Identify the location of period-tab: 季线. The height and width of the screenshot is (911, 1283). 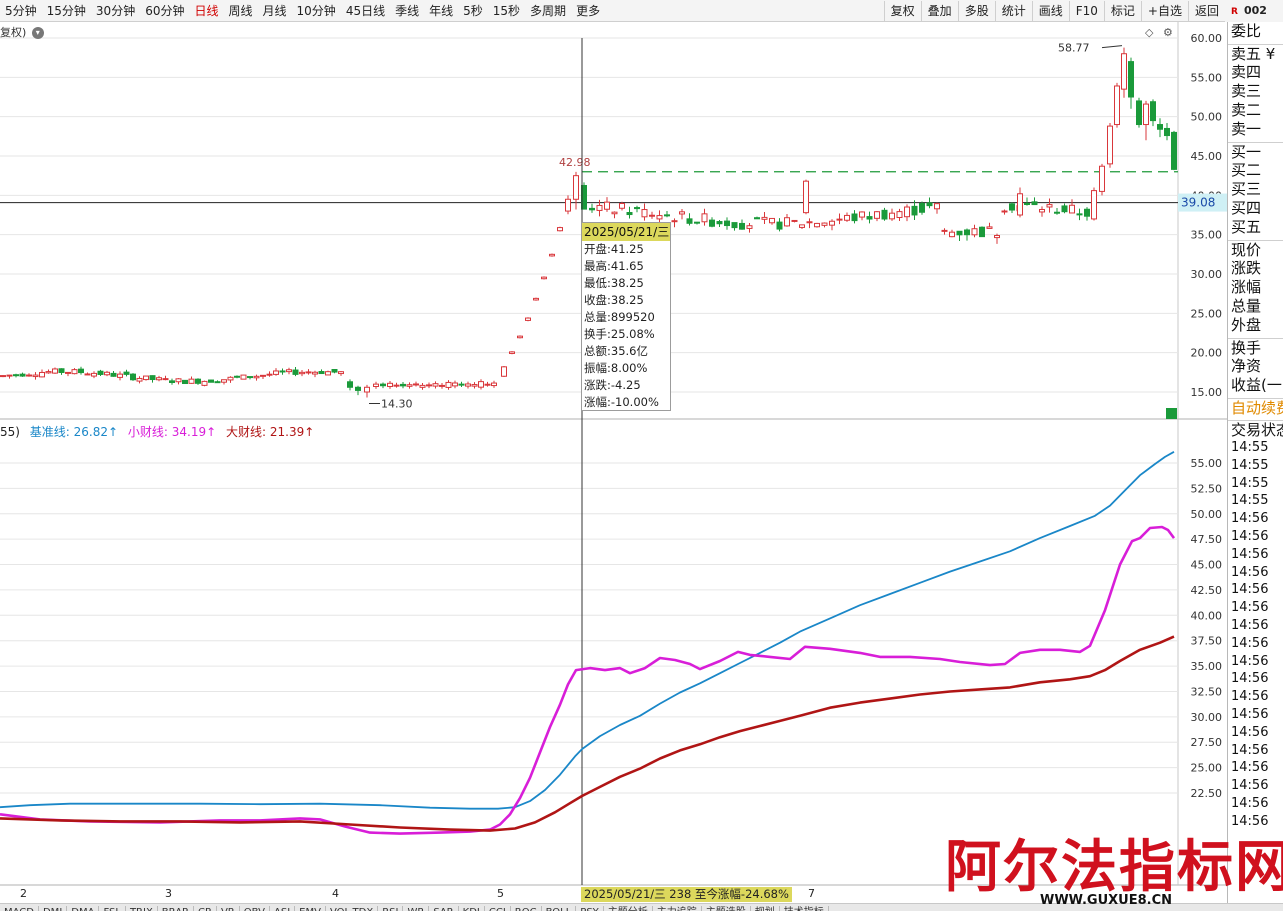
(407, 11).